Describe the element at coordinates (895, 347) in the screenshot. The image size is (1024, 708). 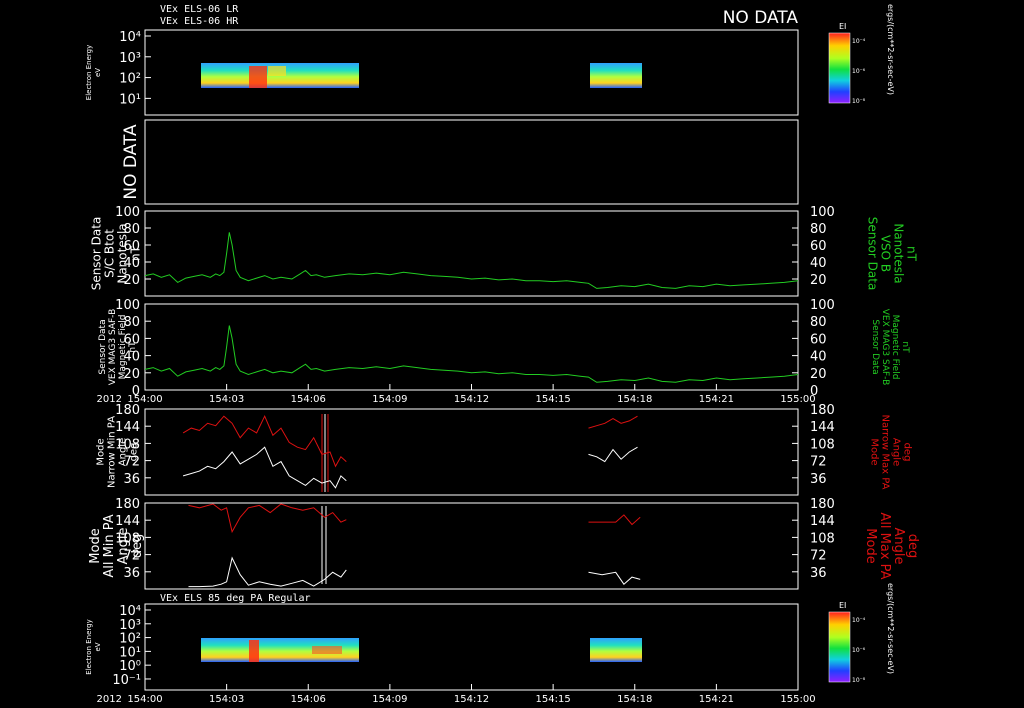
I see `axis-label-right: Magnetic Field` at that location.